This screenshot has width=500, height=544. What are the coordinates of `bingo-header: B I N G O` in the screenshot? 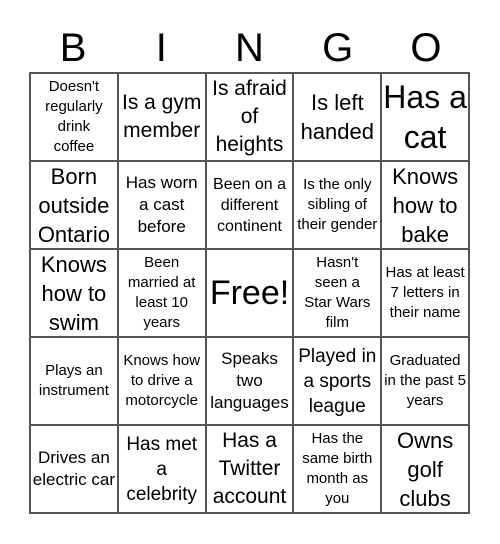 It's located at (249, 48).